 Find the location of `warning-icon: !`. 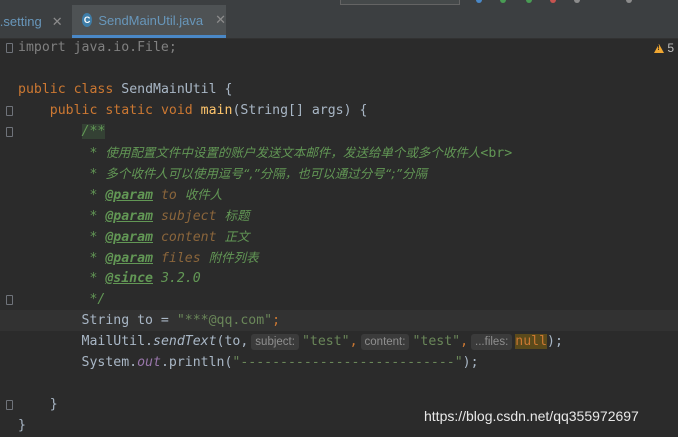

warning-icon: ! is located at coordinates (659, 48).